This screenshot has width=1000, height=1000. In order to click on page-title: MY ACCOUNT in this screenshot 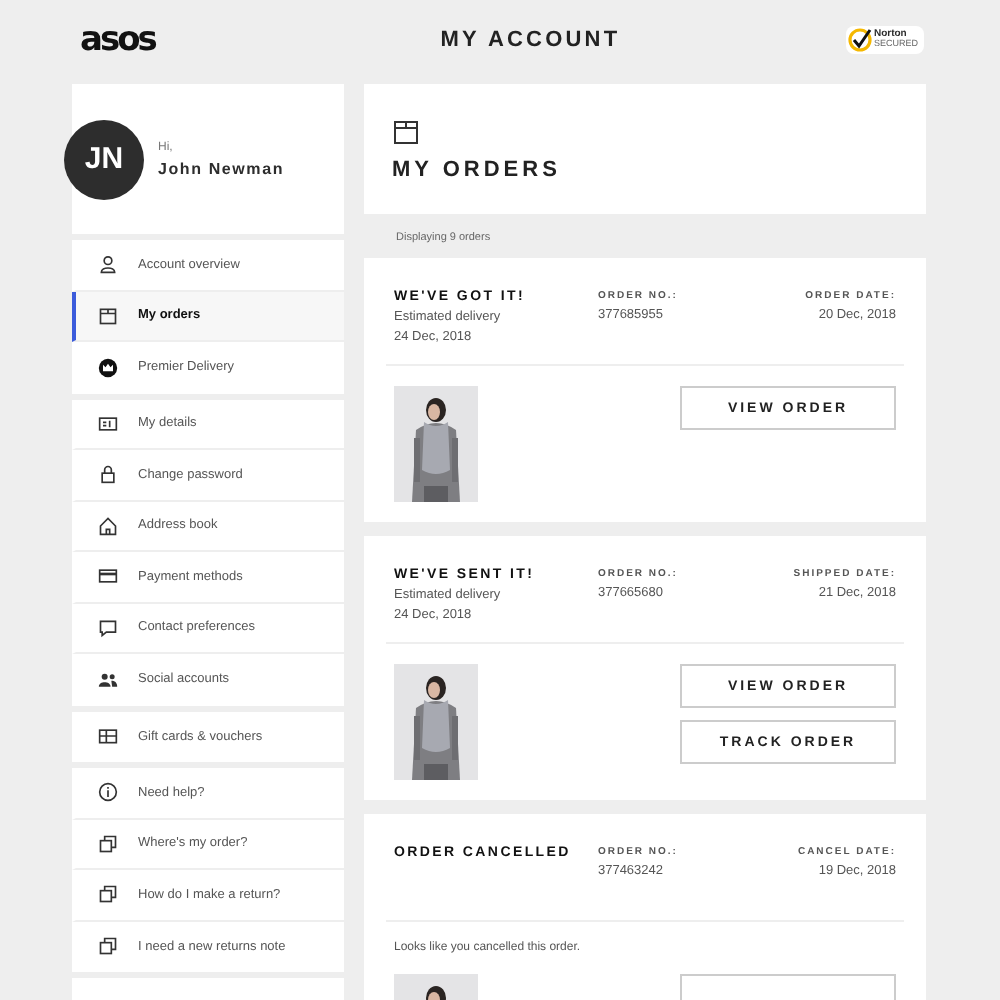, I will do `click(530, 40)`.